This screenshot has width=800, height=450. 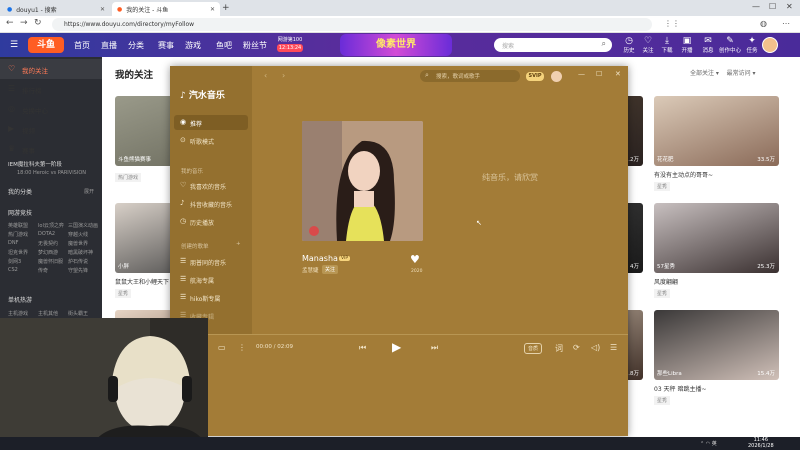 I want to click on music-mine-item: ◷ 历史播放, so click(x=211, y=221).